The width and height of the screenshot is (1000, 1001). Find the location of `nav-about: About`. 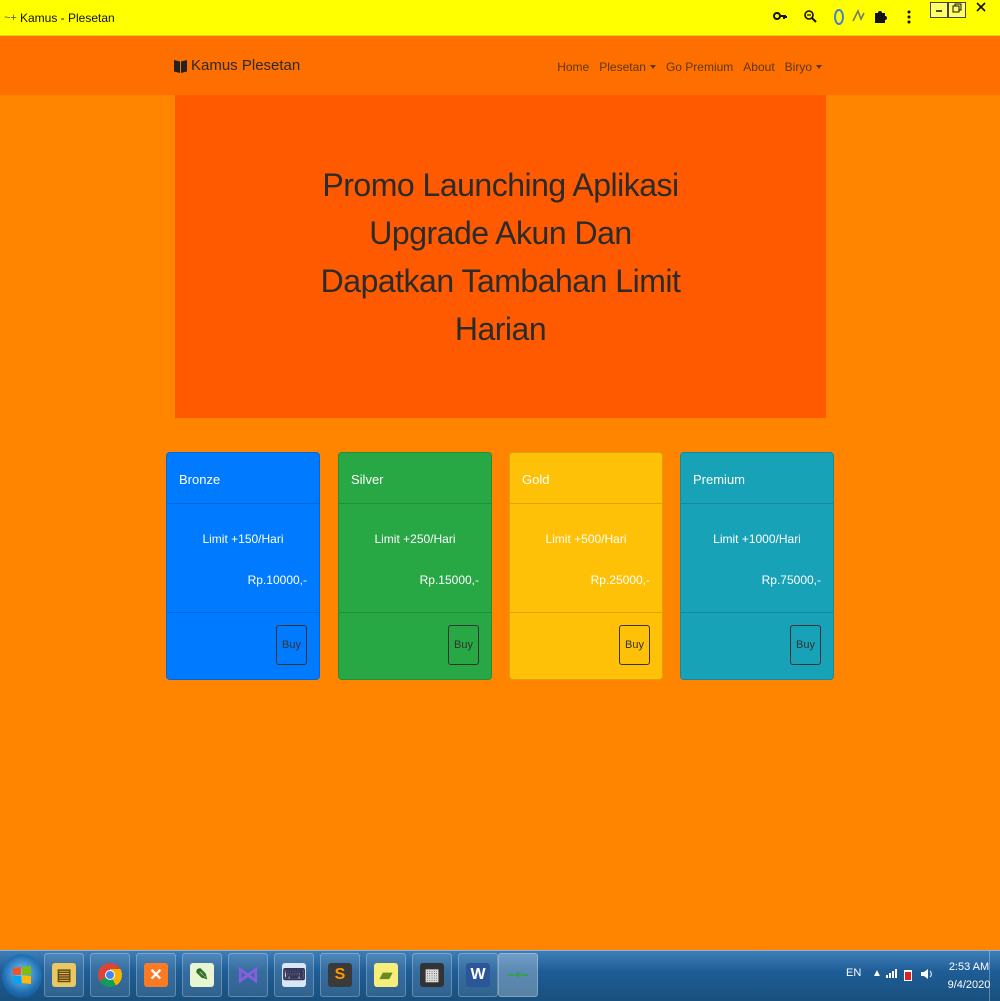

nav-about: About is located at coordinates (758, 67).